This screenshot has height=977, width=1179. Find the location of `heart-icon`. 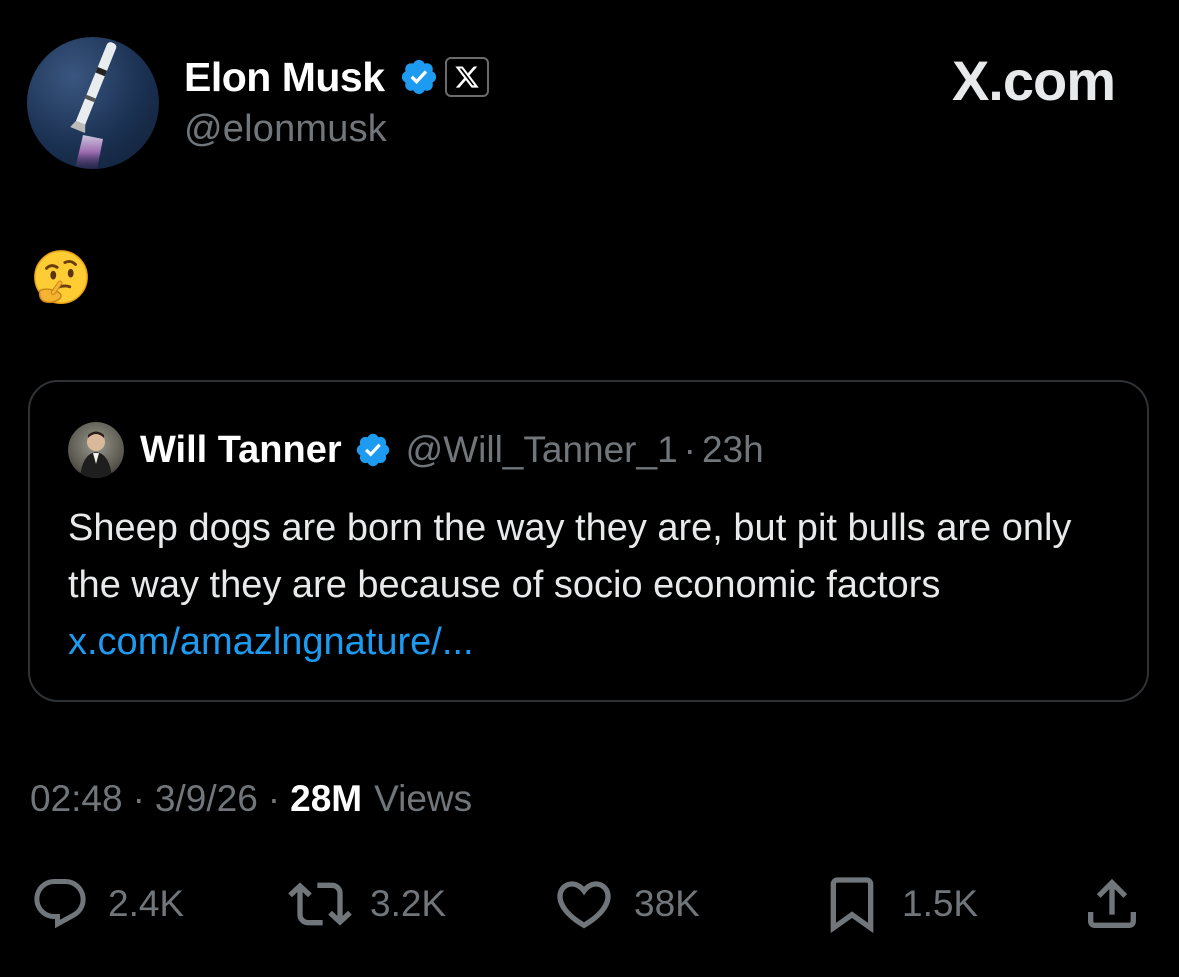

heart-icon is located at coordinates (584, 905).